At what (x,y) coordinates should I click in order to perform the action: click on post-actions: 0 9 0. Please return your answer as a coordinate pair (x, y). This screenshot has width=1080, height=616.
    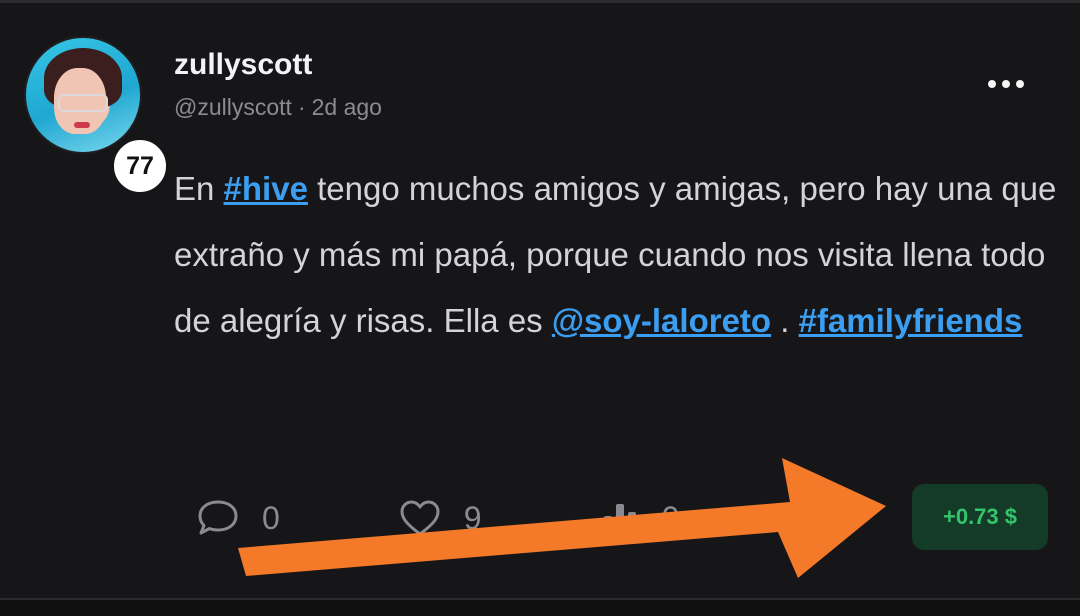
    Looking at the image, I should click on (496, 518).